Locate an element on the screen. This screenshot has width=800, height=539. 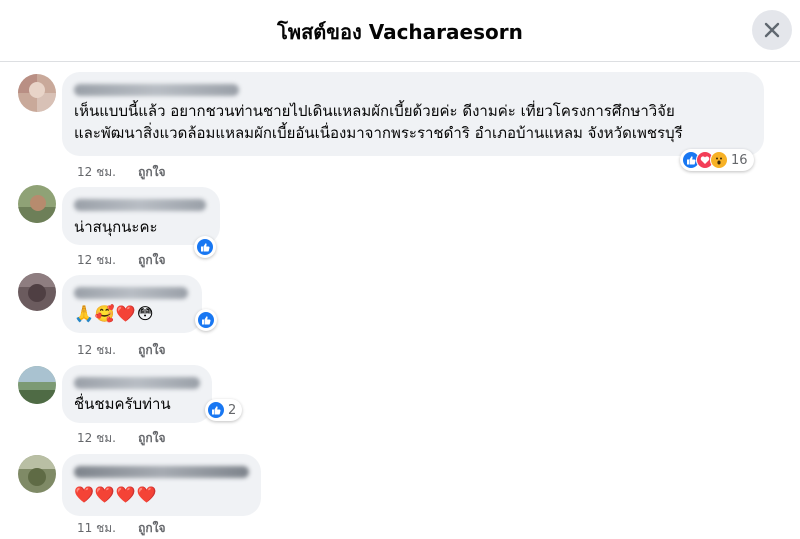
dialog-title: โพสต์ของ Vacharaesorn is located at coordinates (400, 32).